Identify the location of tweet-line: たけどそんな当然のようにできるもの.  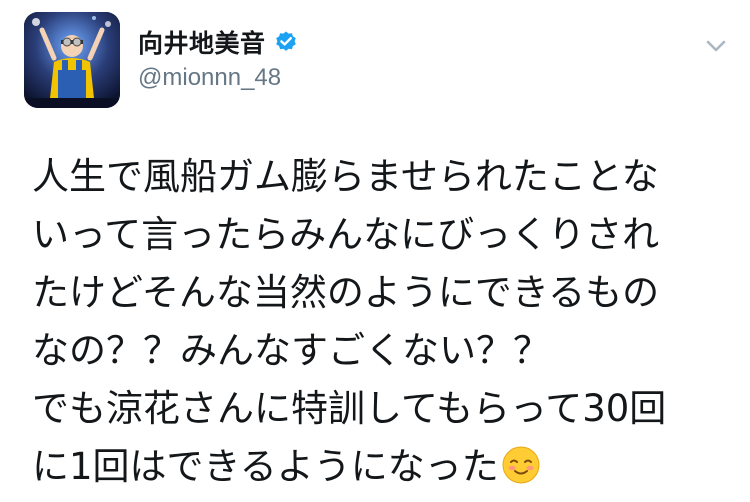
(346, 292).